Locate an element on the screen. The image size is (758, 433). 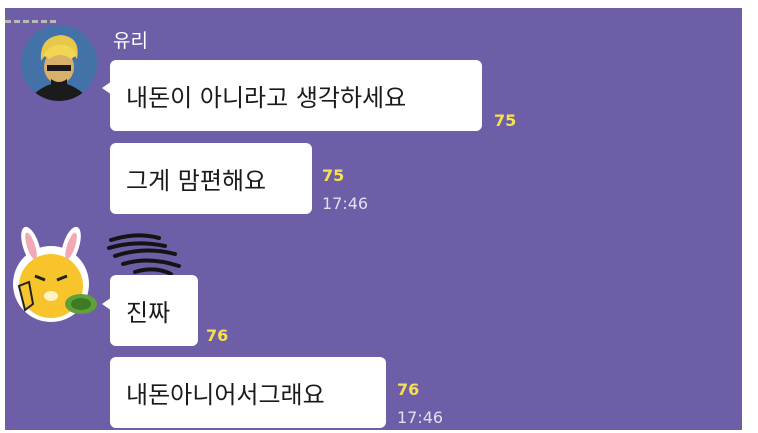
message-bubble: 내돈이 아니라고 생각하세요 is located at coordinates (296, 95).